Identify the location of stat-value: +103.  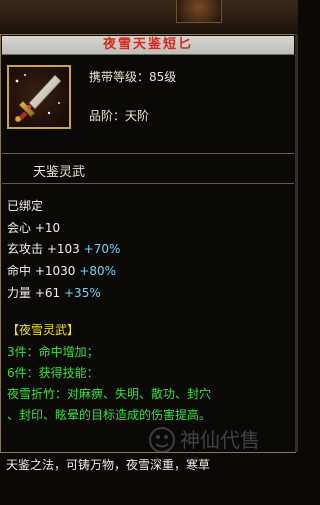
(63, 249).